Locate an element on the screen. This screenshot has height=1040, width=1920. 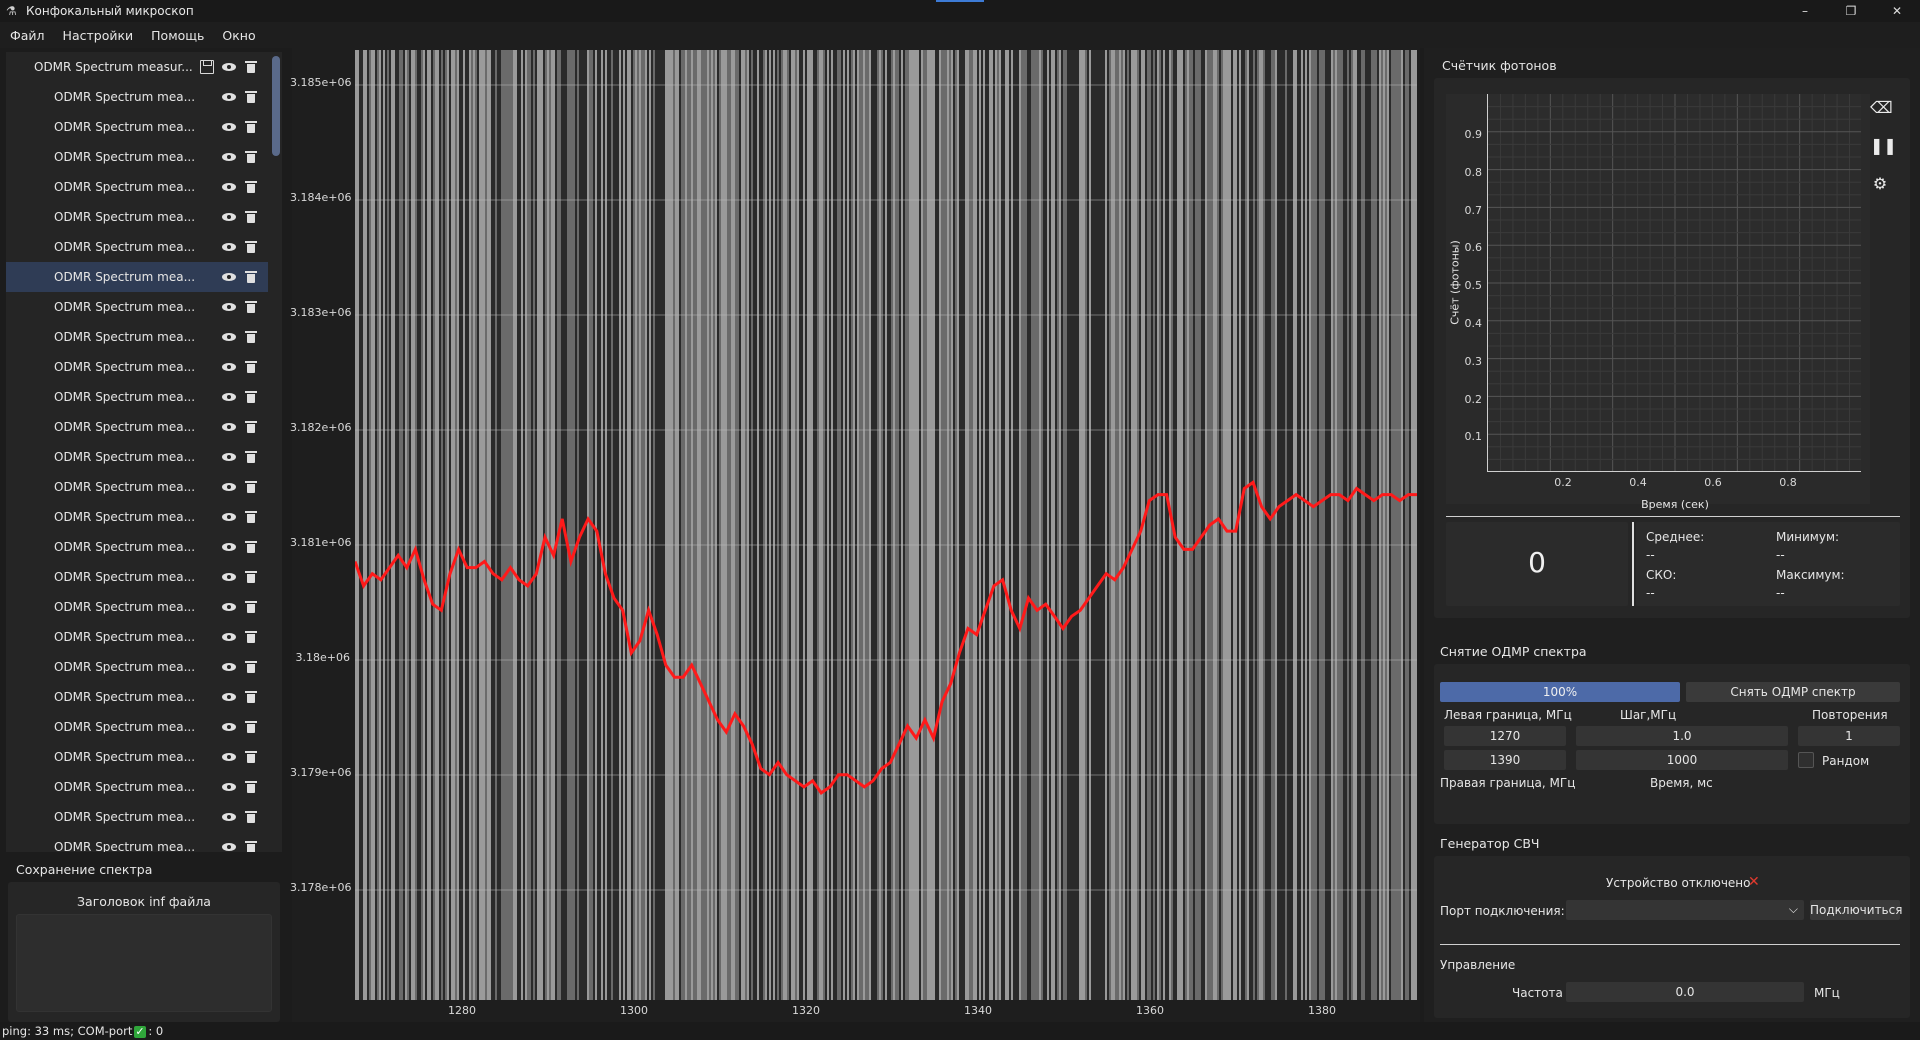
freq-input: 0.0 is located at coordinates (1685, 992).